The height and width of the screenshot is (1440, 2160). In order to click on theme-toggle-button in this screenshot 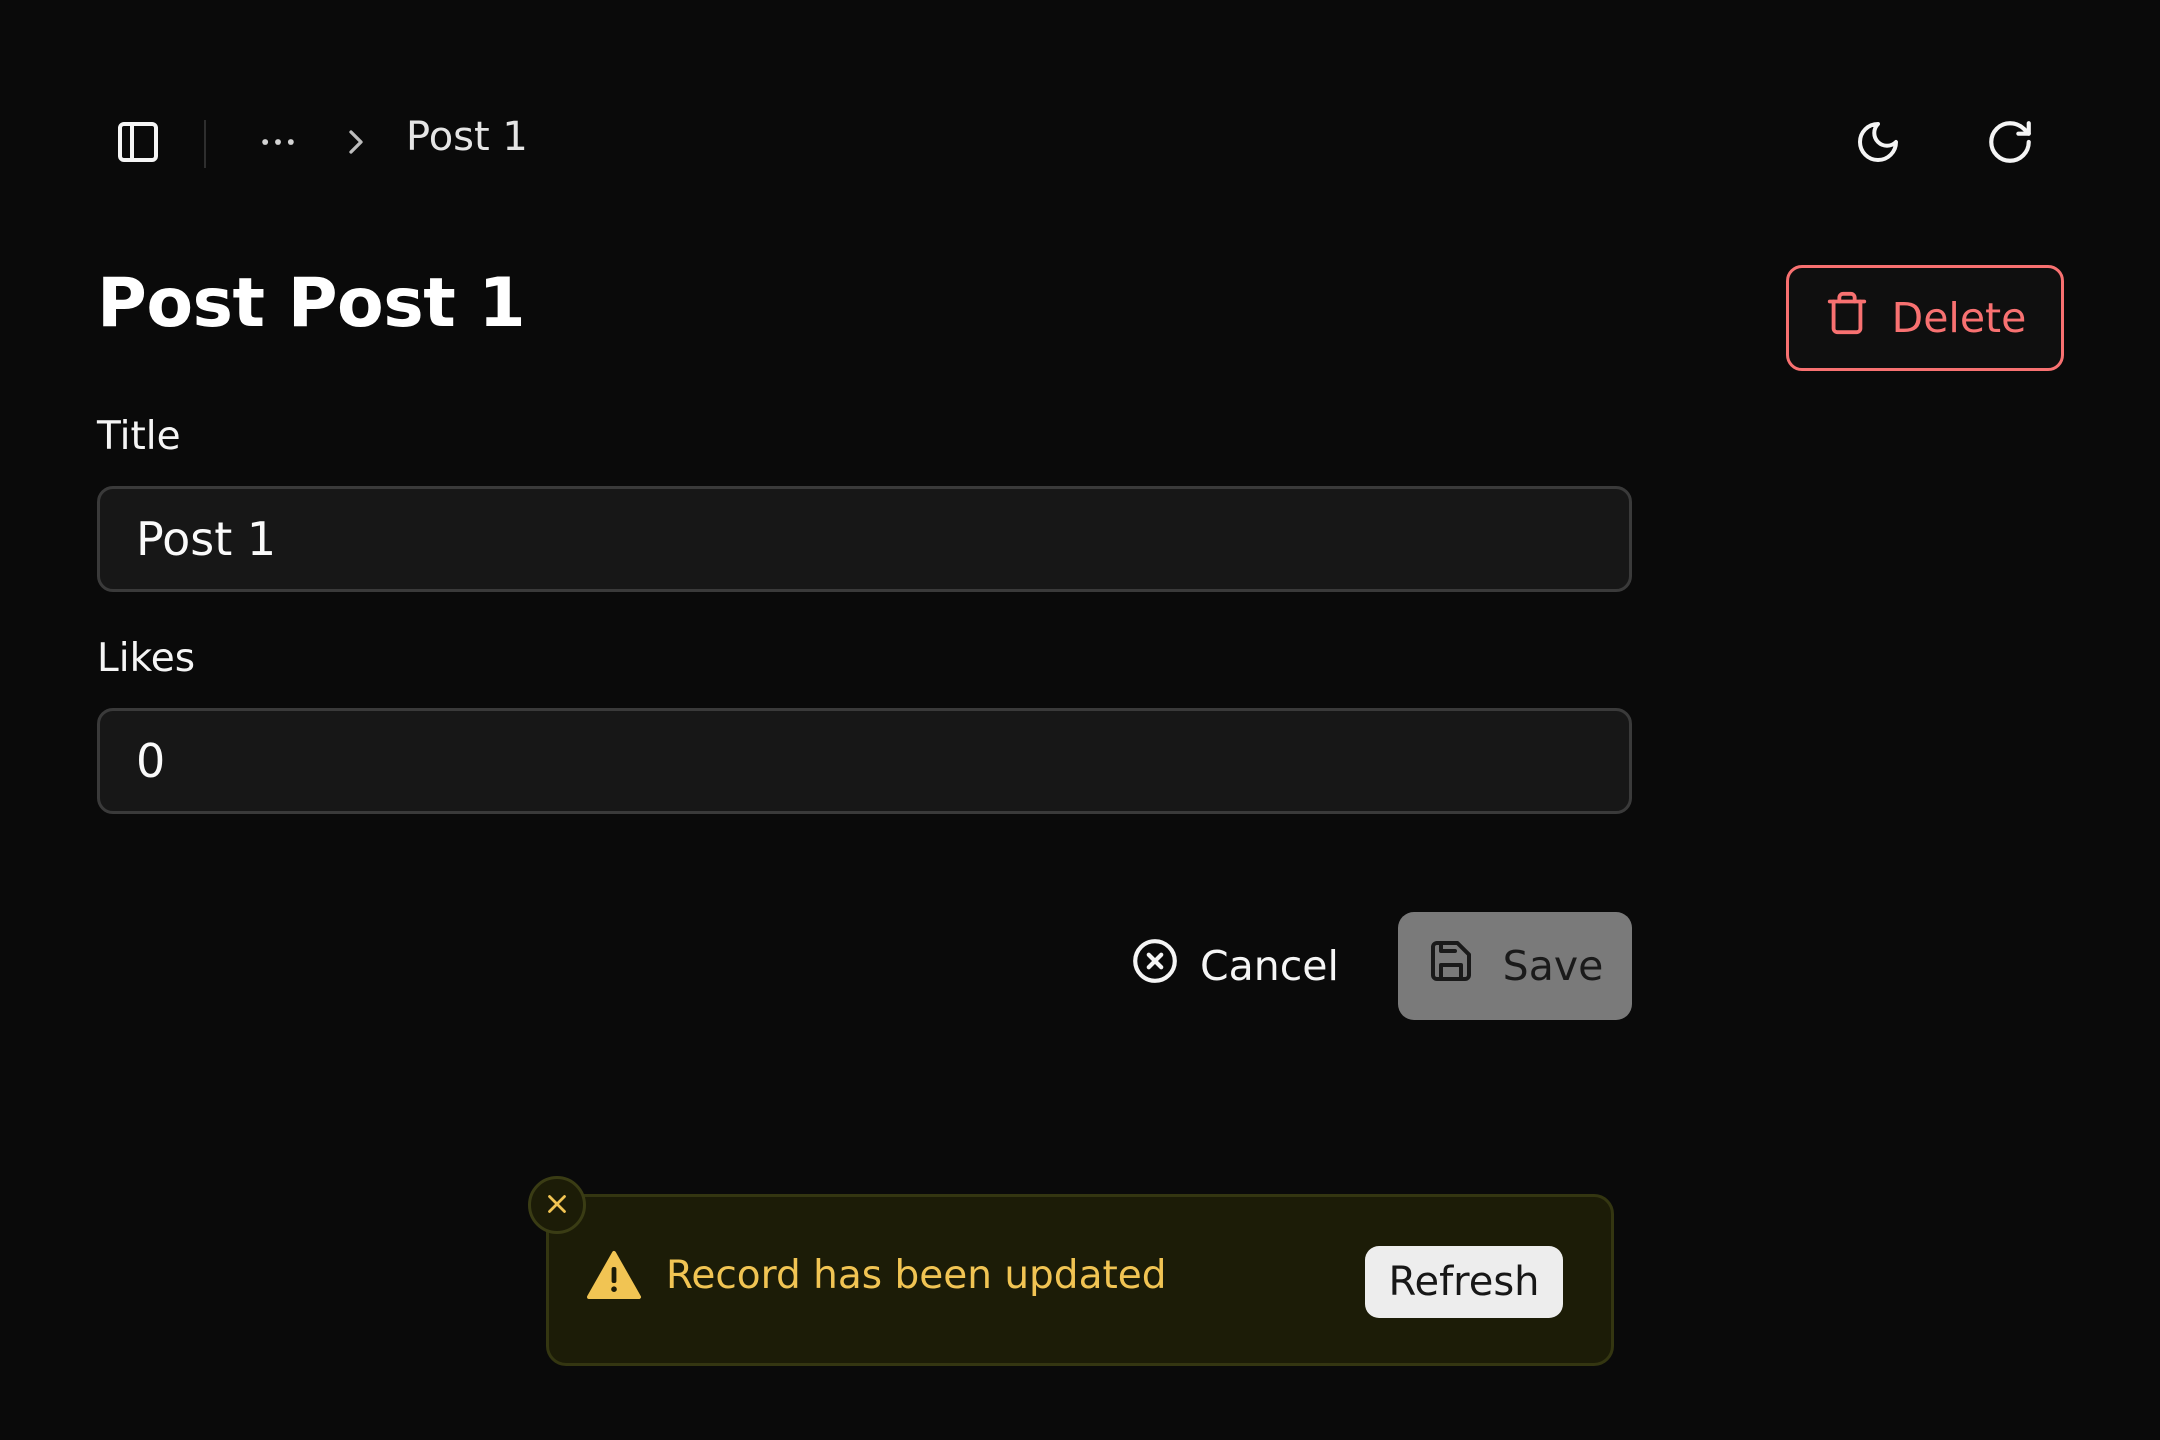, I will do `click(1878, 143)`.